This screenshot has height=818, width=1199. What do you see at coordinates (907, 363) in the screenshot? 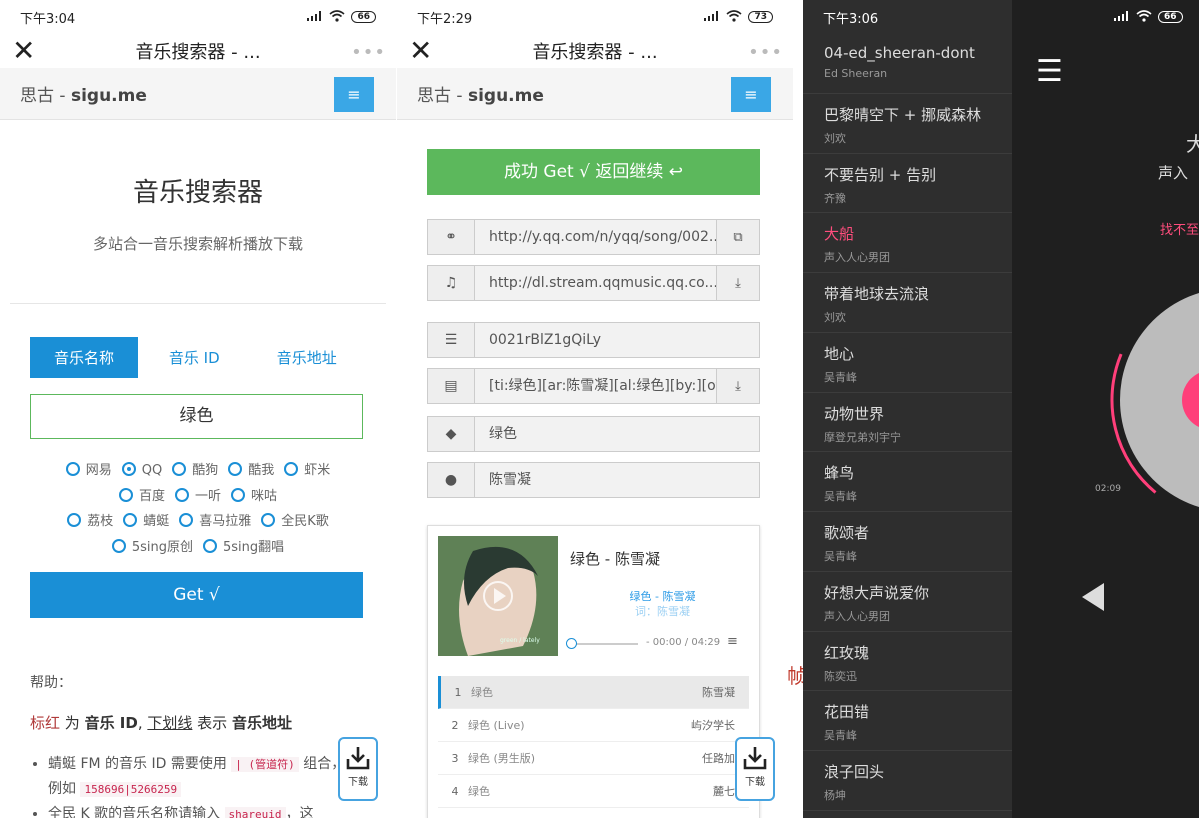
I see `song-list-item: 地心 吴青峰` at bounding box center [907, 363].